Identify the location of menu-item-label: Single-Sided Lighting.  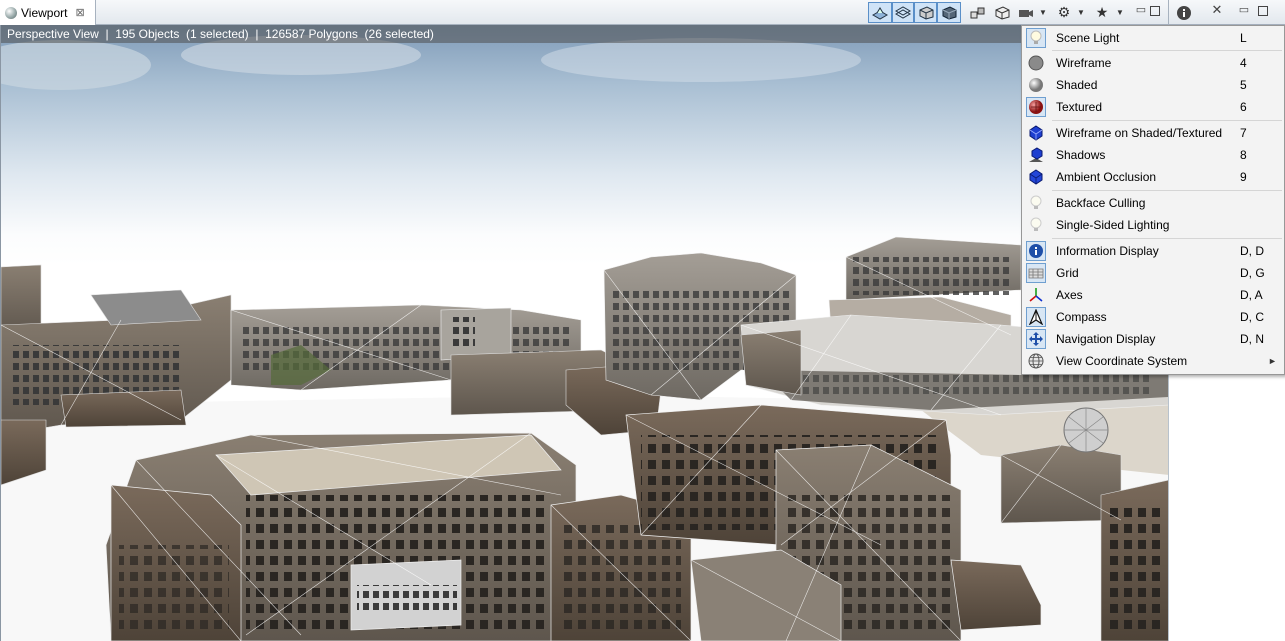
(1113, 225).